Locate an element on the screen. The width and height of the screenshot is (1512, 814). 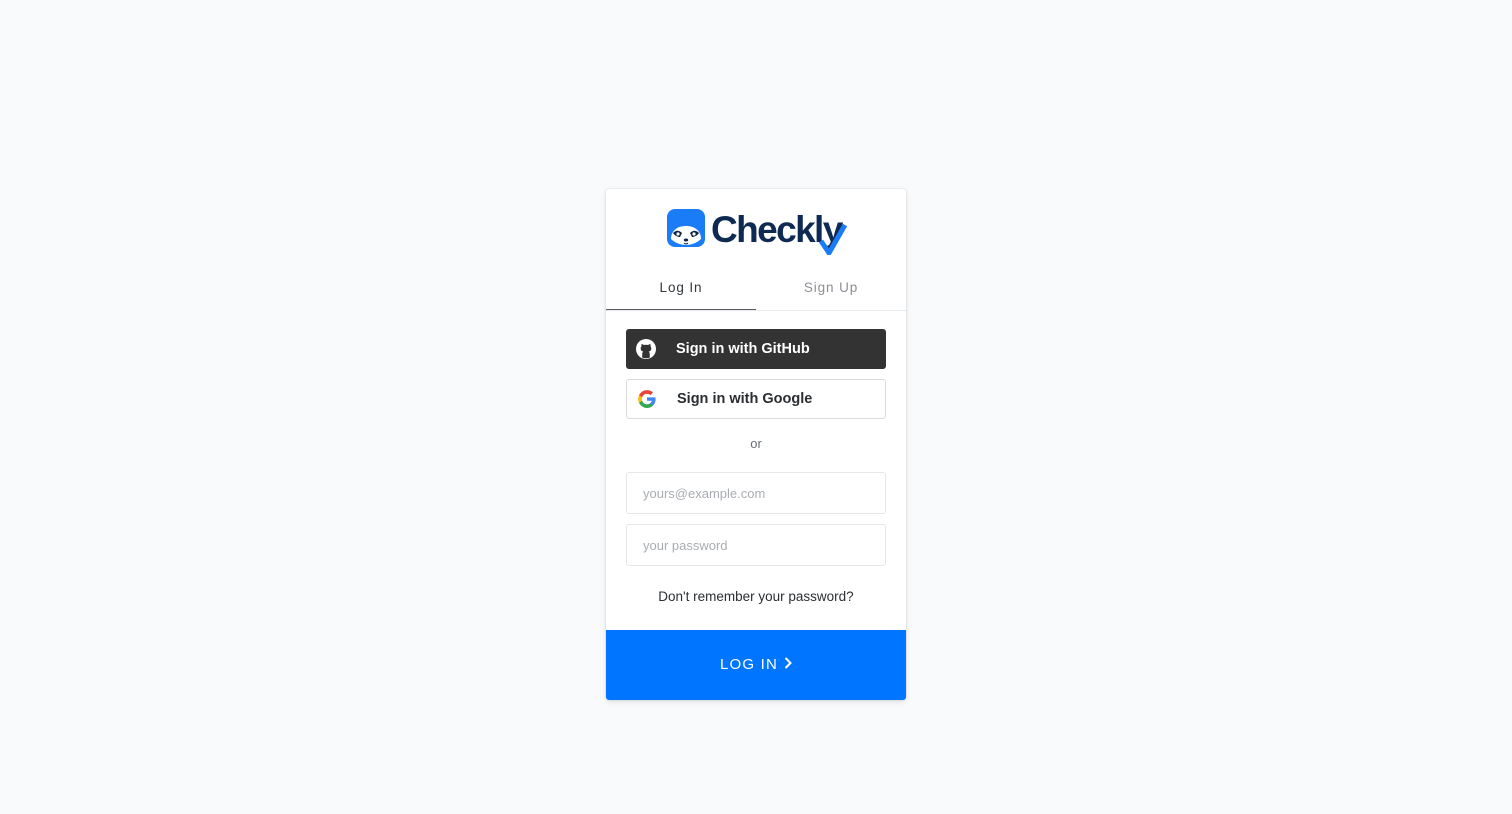
github-button-label: Sign in with GitHub is located at coordinates (743, 349).